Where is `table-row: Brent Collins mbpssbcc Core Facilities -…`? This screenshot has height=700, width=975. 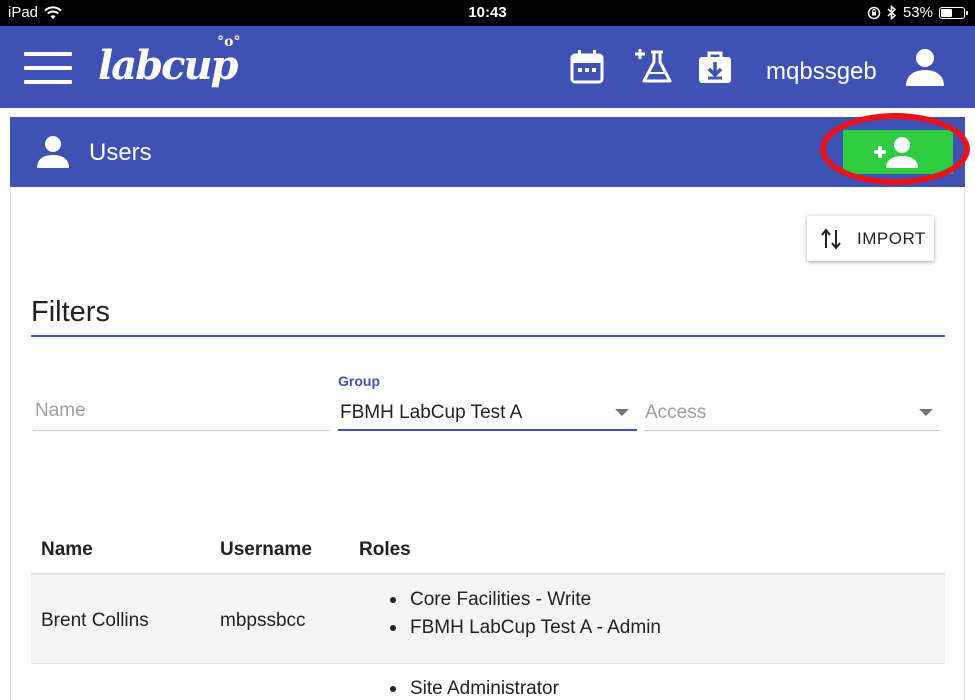 table-row: Brent Collins mbpssbcc Core Facilities -… is located at coordinates (488, 619).